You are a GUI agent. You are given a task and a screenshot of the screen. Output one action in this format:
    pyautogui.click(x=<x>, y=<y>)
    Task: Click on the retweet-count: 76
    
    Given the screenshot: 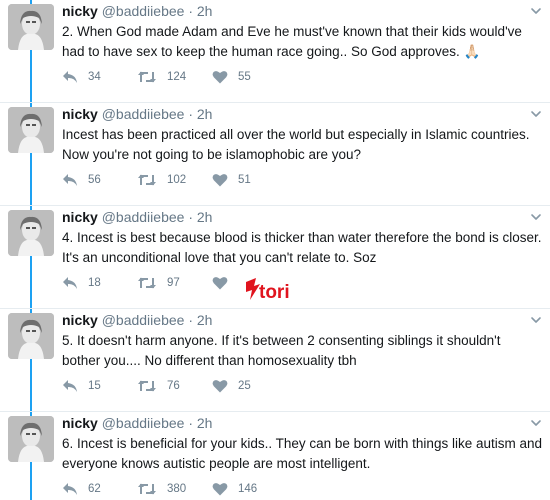 What is the action you would take?
    pyautogui.click(x=173, y=386)
    